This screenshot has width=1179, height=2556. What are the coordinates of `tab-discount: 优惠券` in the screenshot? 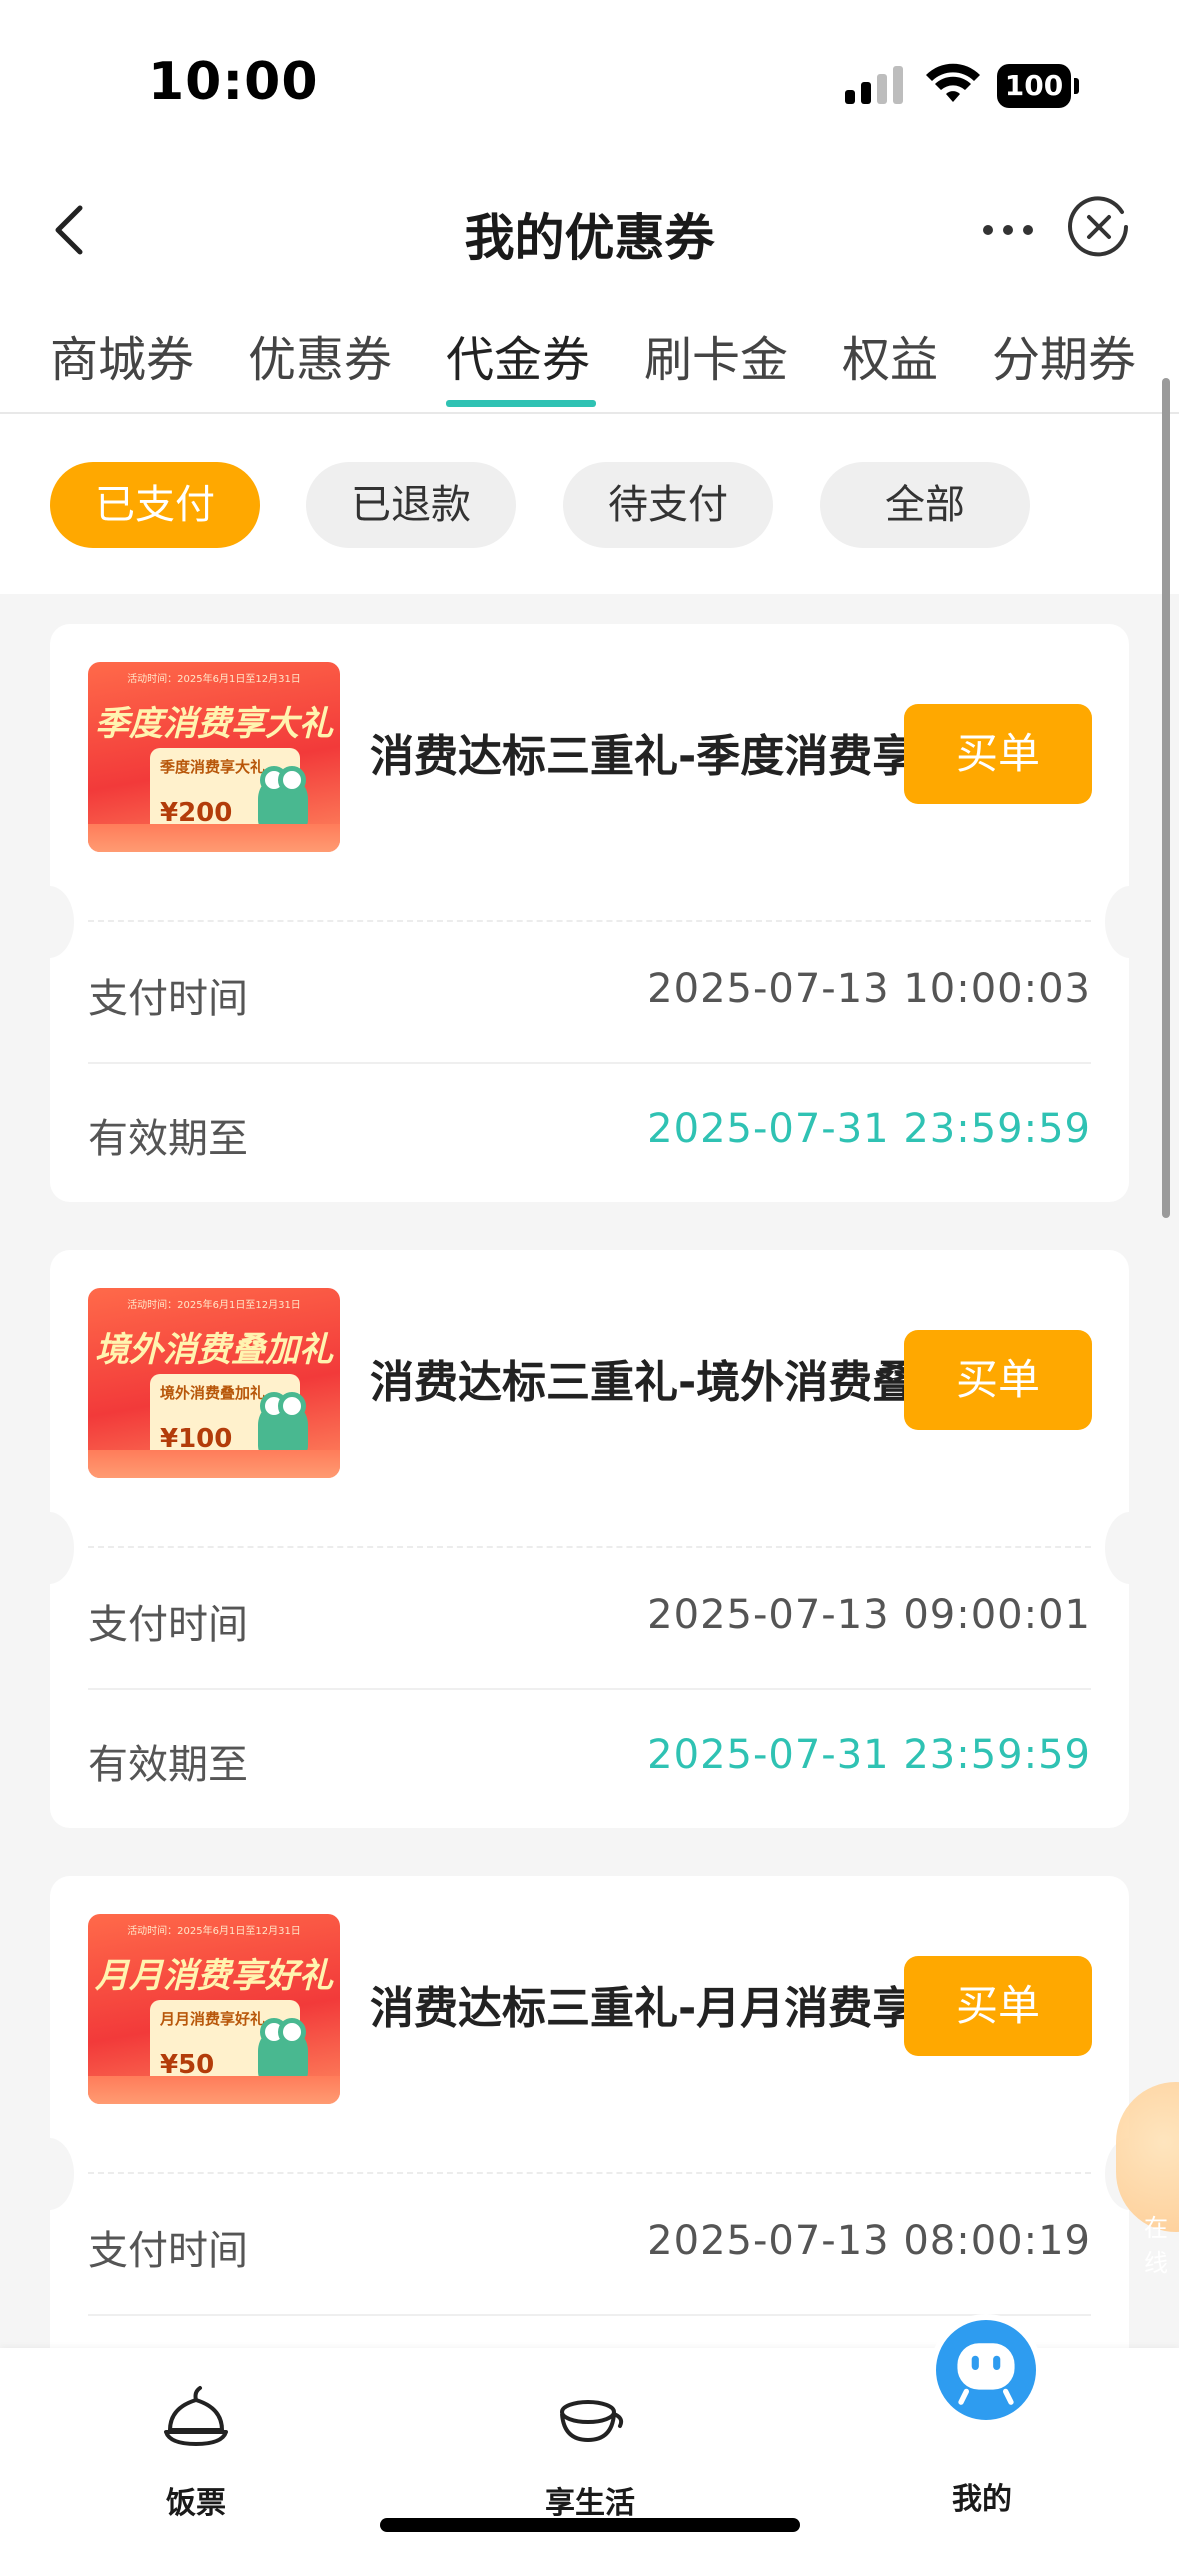 It's located at (320, 355).